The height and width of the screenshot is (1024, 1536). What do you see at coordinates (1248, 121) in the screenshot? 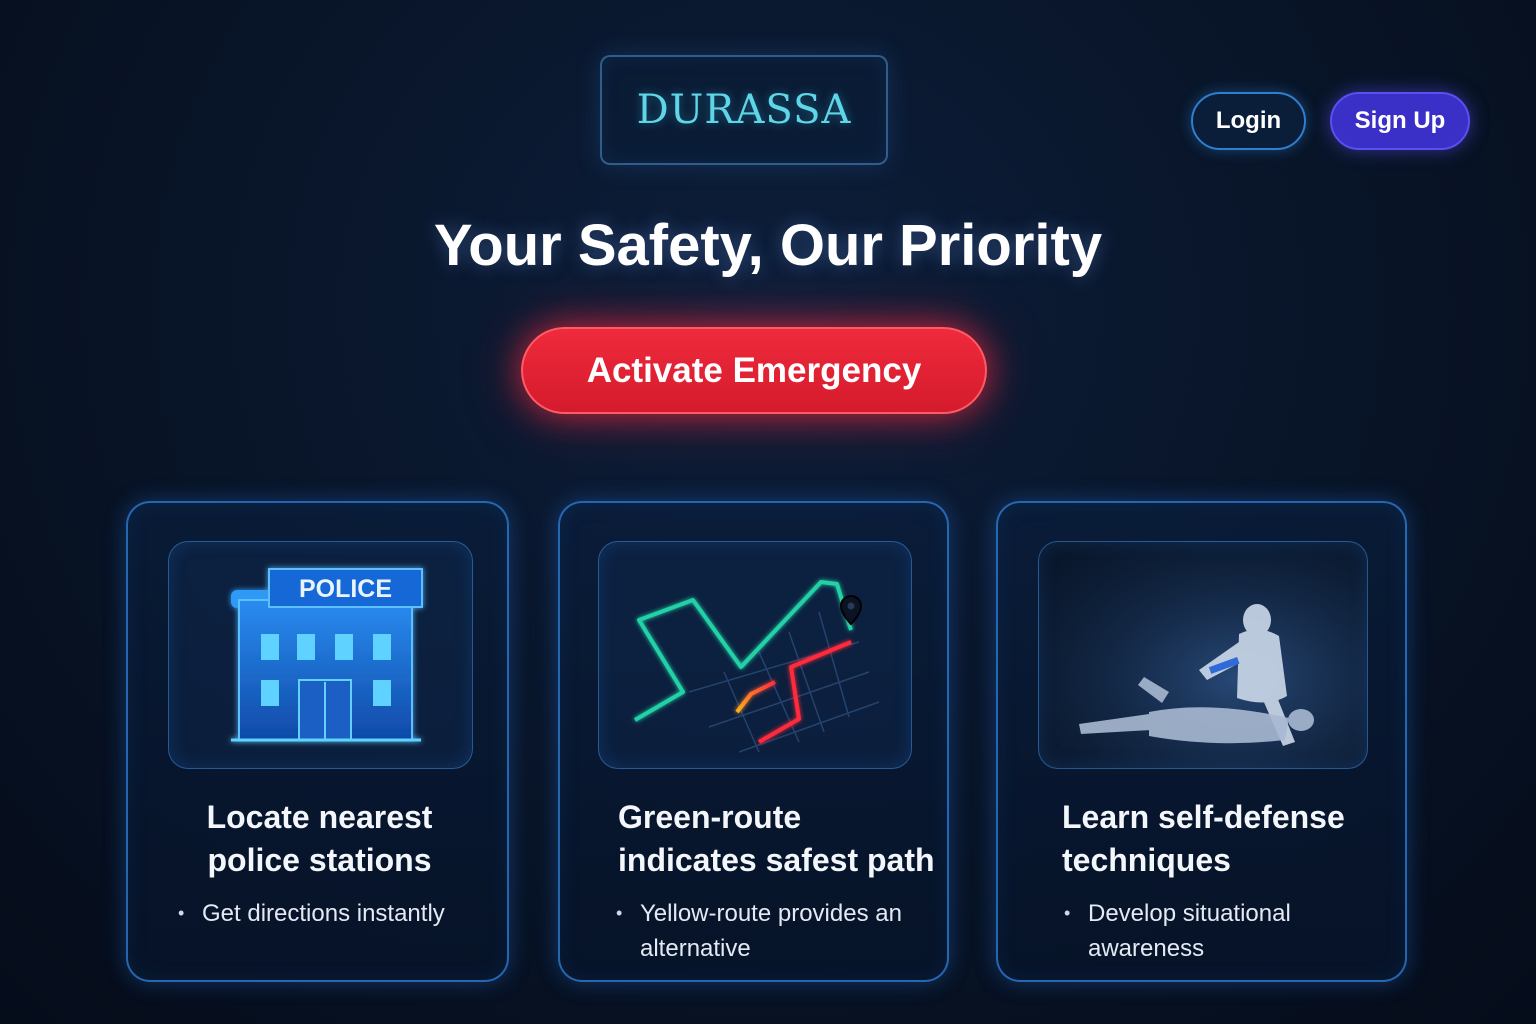
I see `login-button: Login` at bounding box center [1248, 121].